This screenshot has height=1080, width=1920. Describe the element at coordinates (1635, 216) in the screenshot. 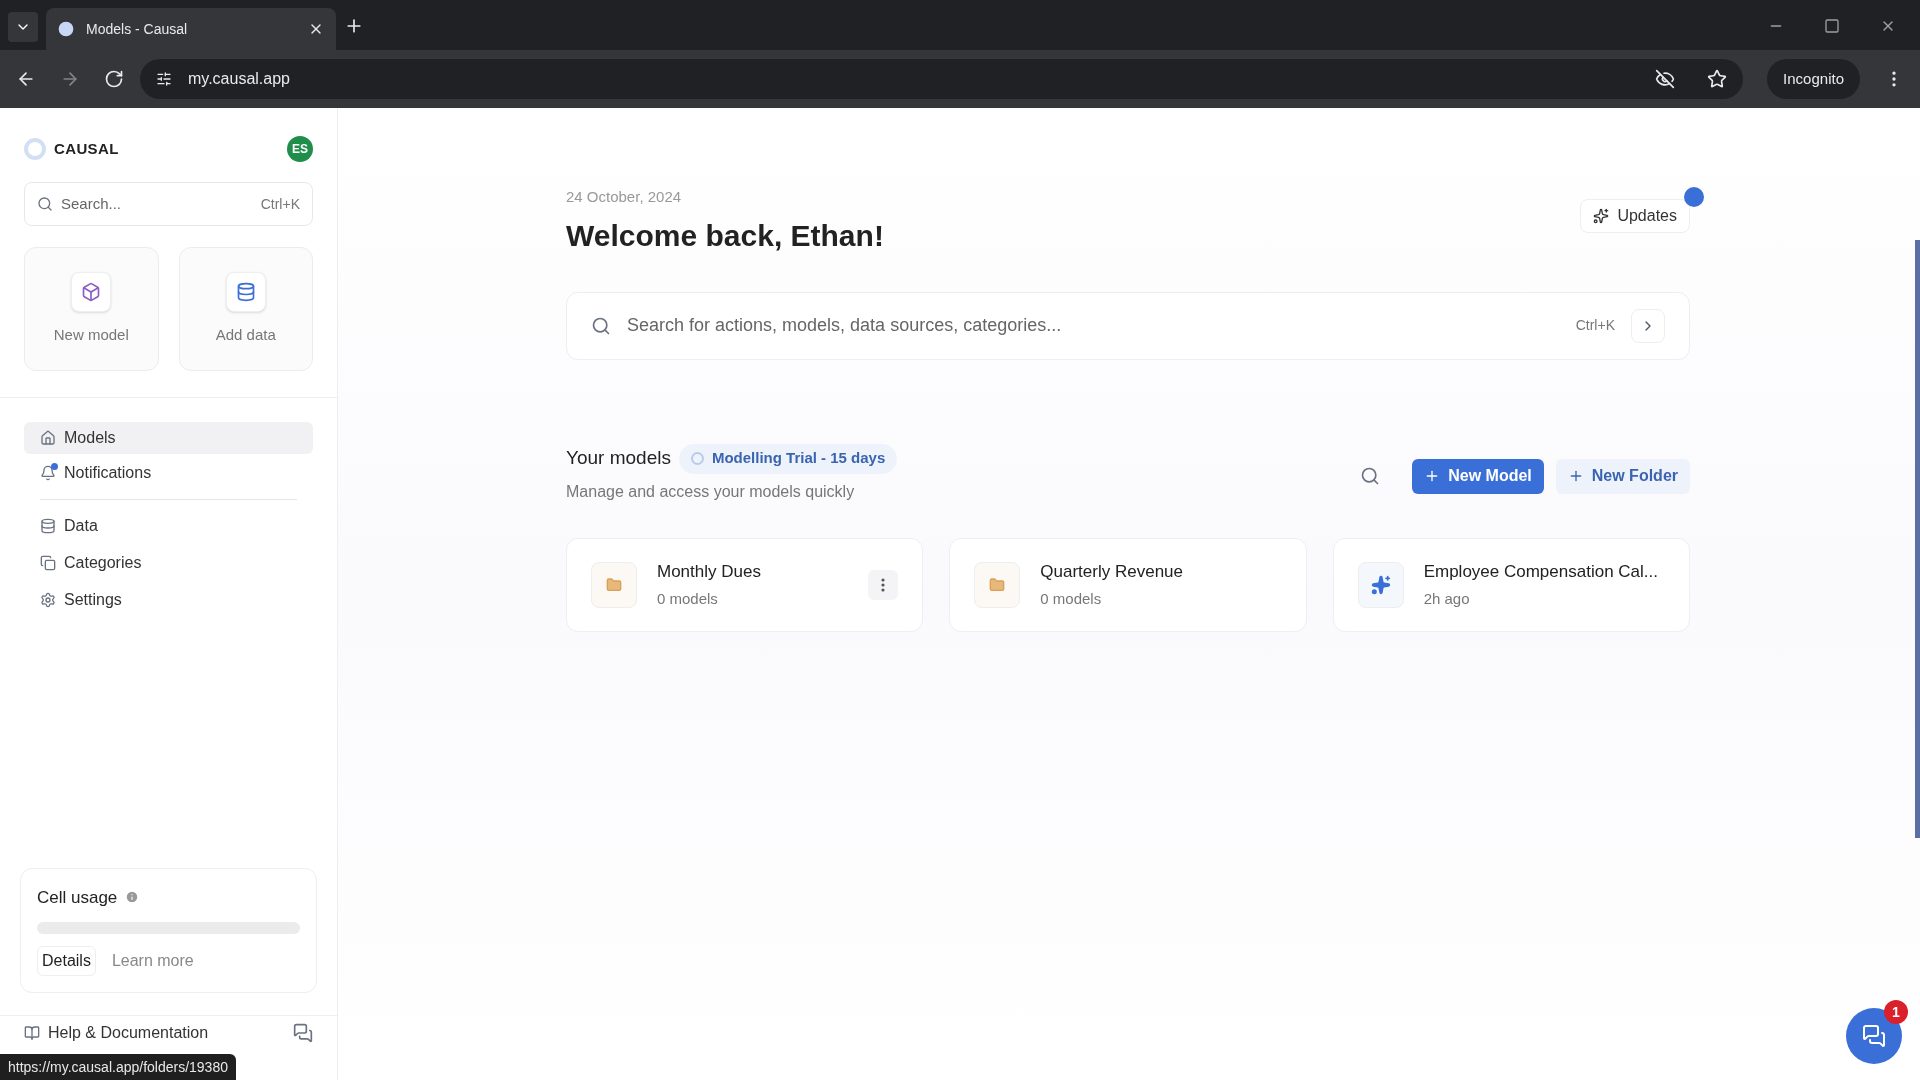

I see `updates-button: Updates` at that location.